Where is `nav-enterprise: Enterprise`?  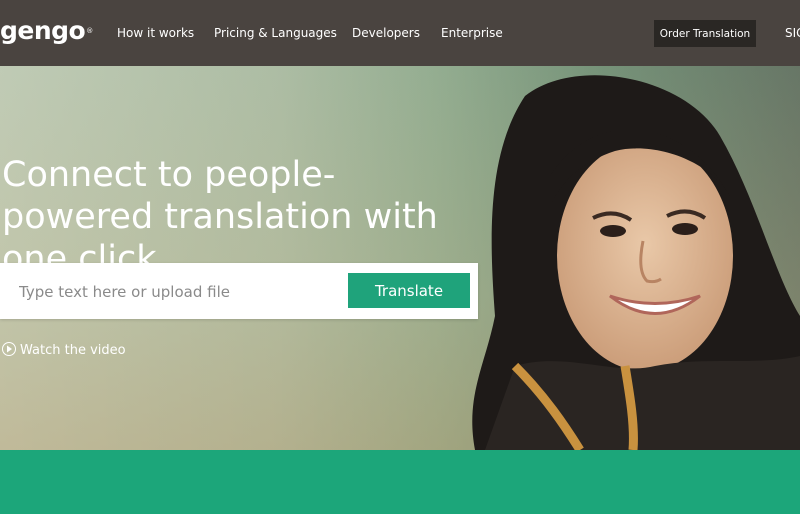
nav-enterprise: Enterprise is located at coordinates (472, 33).